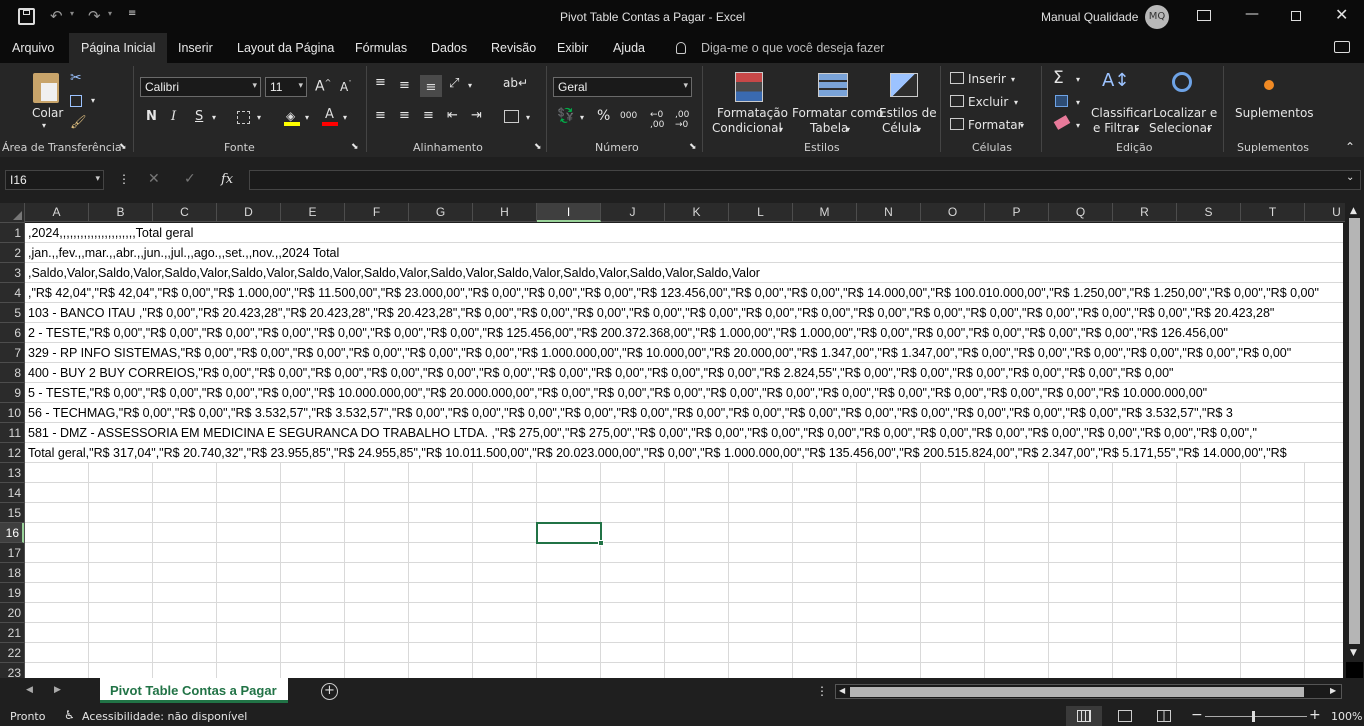  Describe the element at coordinates (57, 690) in the screenshot. I see `next-sheet-icon: ▶` at that location.